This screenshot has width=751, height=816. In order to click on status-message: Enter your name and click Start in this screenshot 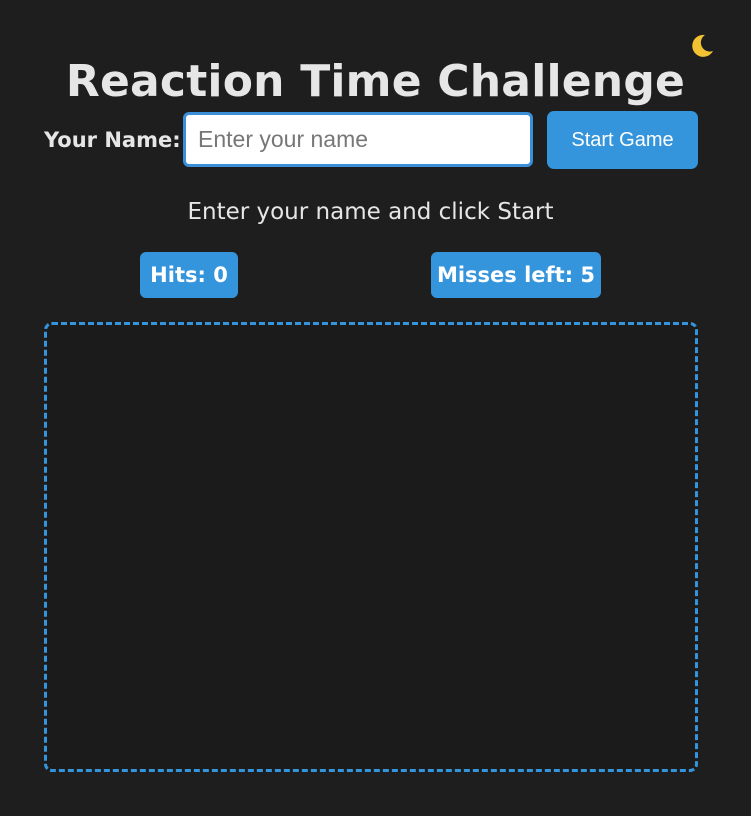, I will do `click(370, 212)`.